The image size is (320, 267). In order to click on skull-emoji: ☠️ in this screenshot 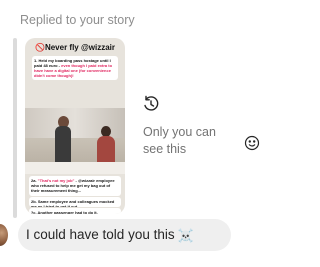, I will do `click(185, 235)`.